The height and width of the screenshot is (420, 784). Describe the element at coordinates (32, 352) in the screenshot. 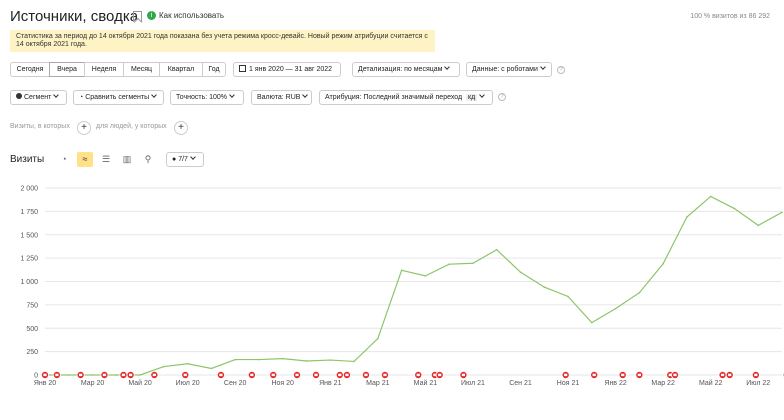

I see `y-tick-label: 250` at that location.